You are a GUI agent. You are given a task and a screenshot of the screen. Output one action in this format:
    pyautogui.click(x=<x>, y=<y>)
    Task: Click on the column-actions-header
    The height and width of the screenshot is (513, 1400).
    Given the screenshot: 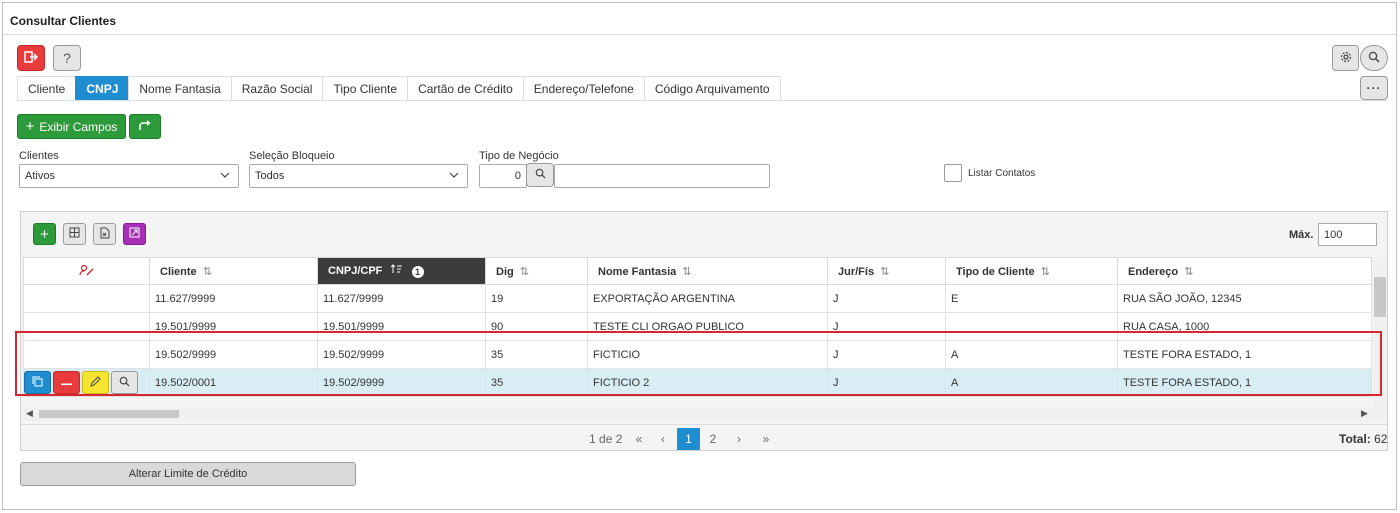 What is the action you would take?
    pyautogui.click(x=86, y=271)
    